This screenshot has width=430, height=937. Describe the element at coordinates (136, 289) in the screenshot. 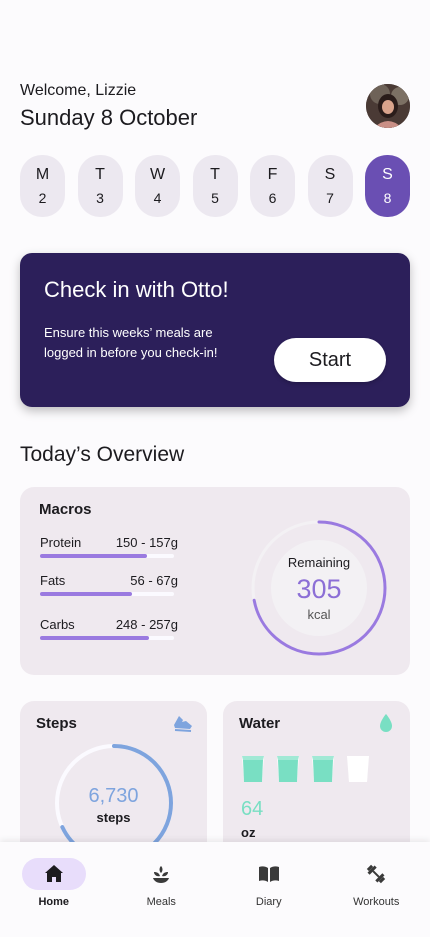

I see `checkin-title: Check in with Otto!` at that location.